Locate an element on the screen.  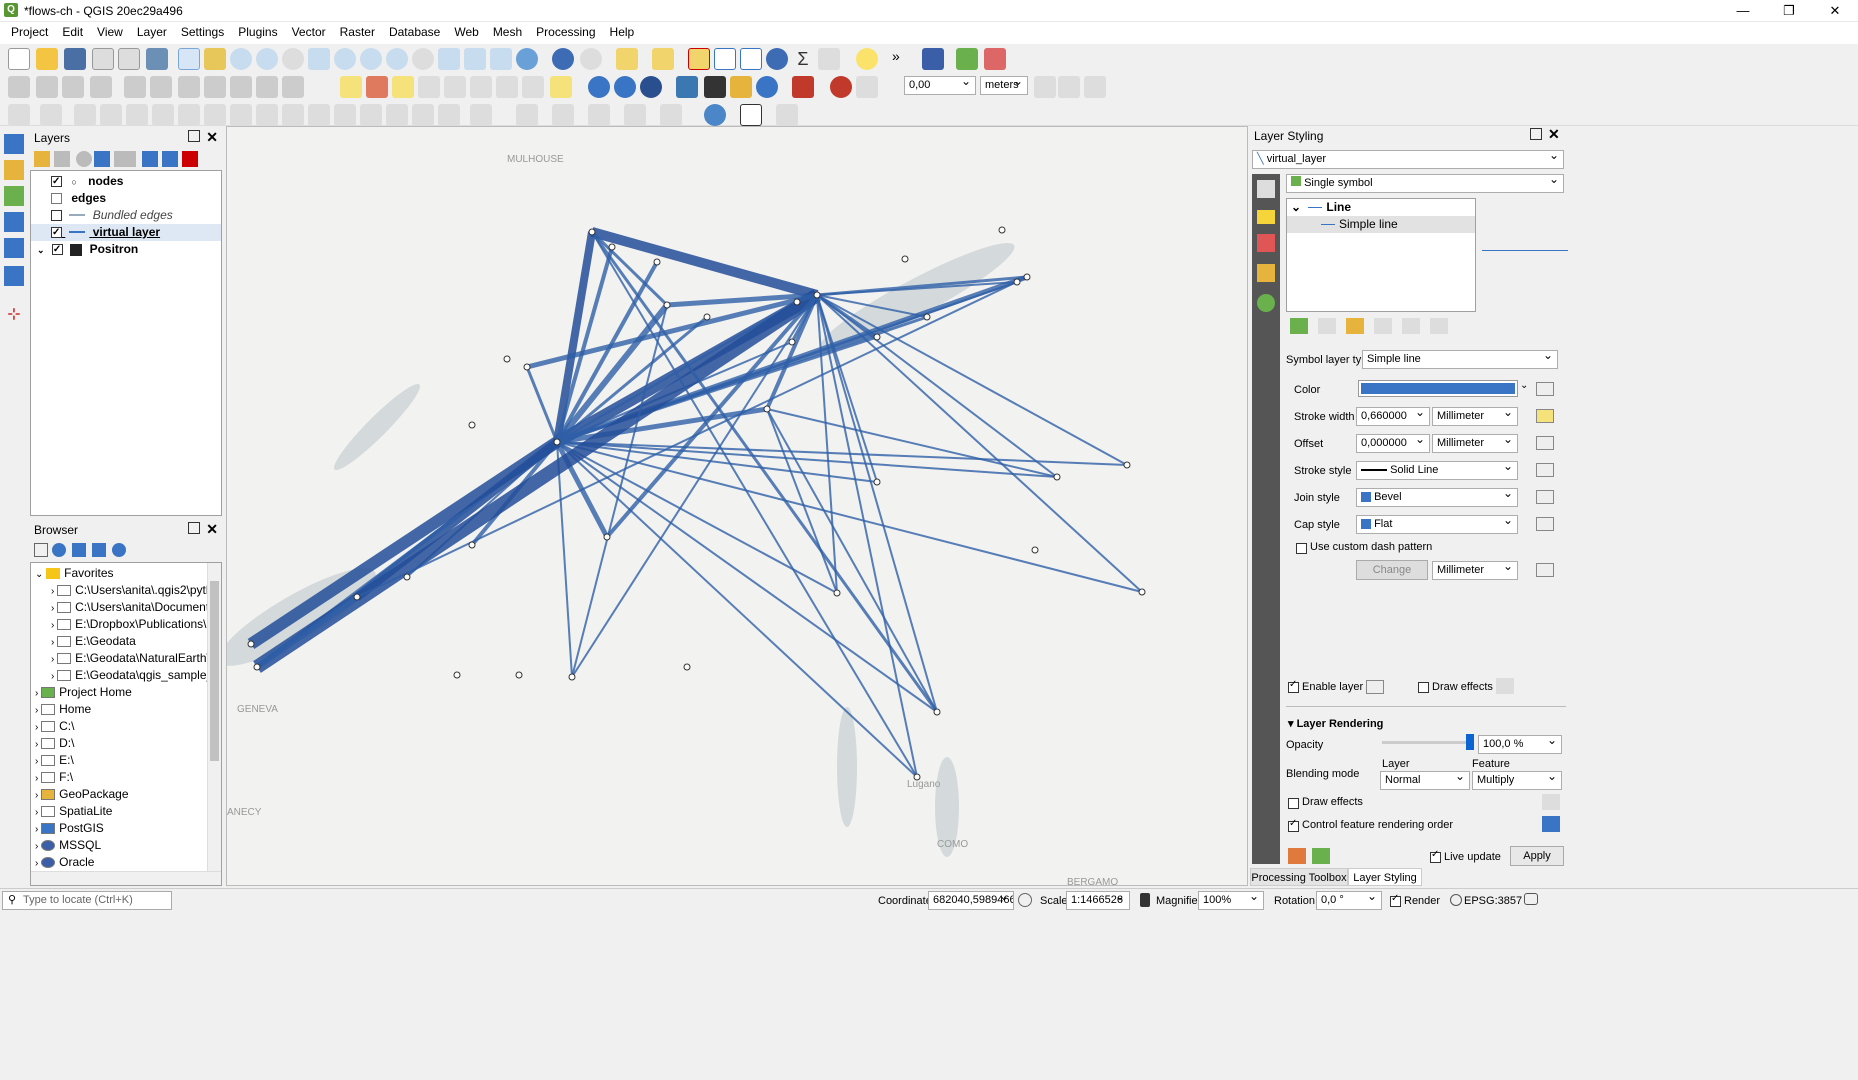
globe-1-icon is located at coordinates (599, 87).